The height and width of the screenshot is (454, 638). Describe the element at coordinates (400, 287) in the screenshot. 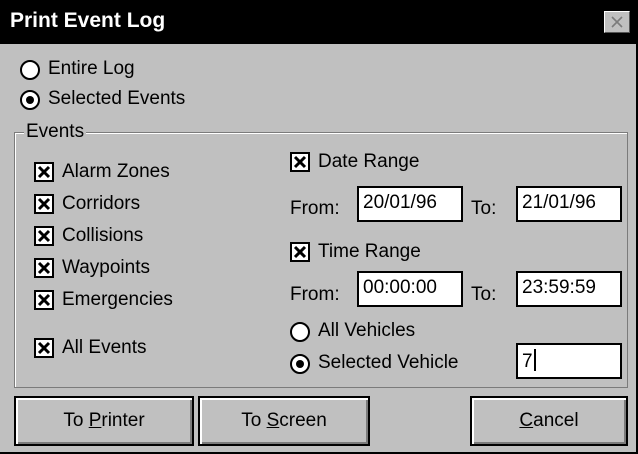

I see `time-from-value: 00:00:00` at that location.